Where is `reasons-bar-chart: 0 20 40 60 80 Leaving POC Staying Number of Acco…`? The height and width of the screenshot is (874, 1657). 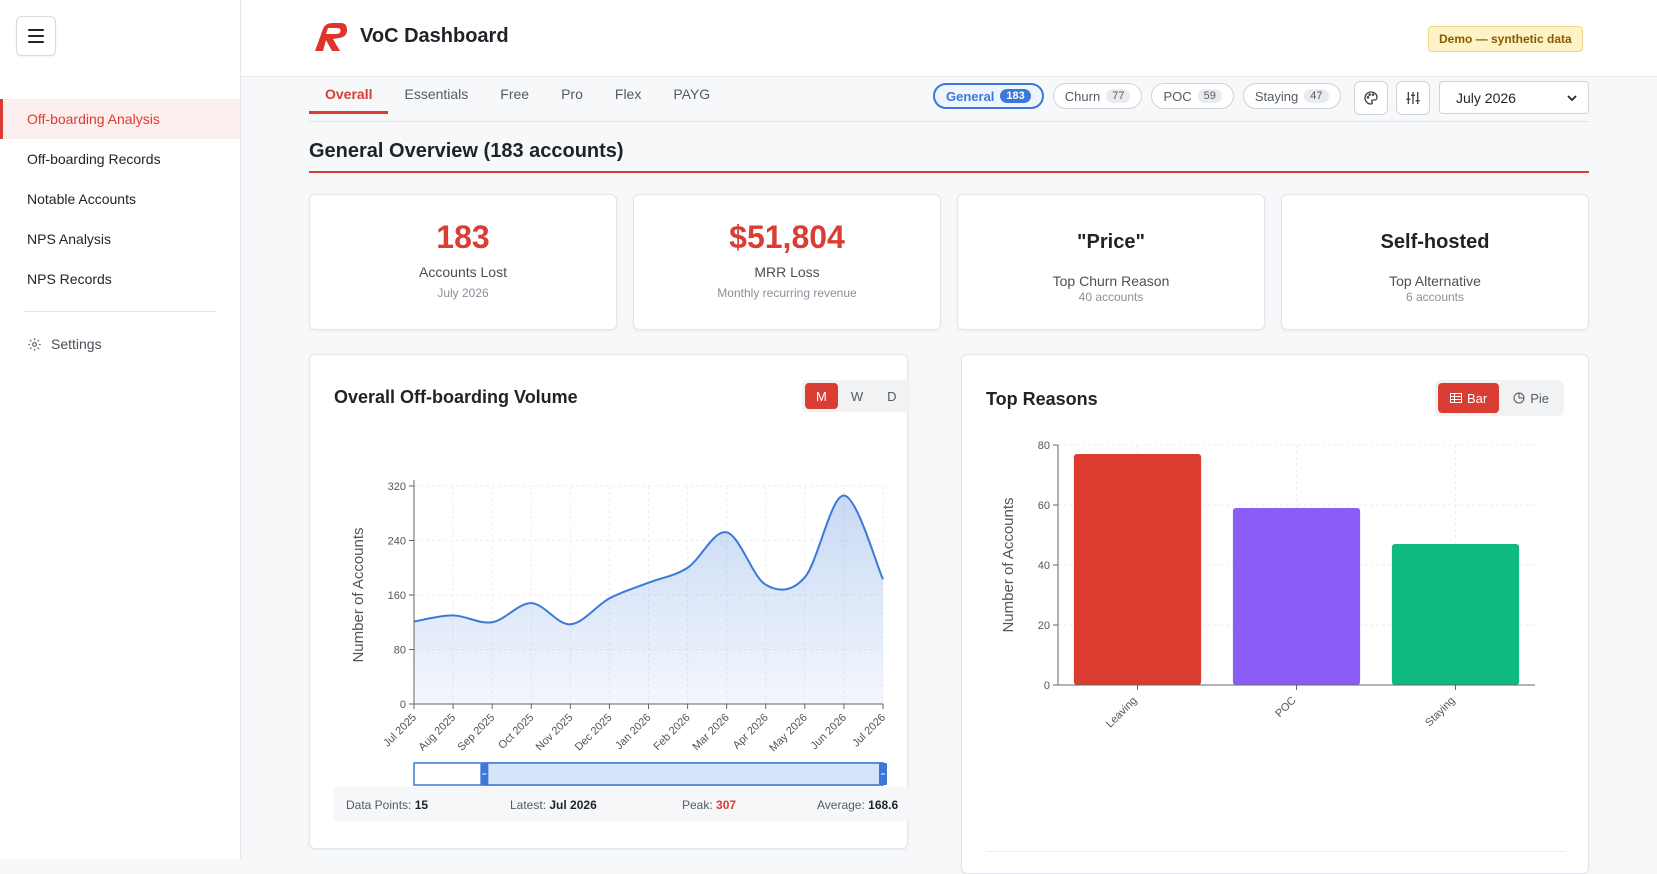
reasons-bar-chart: 0 20 40 60 80 Leaving POC Staying Number of Acco… is located at coordinates (1267, 585).